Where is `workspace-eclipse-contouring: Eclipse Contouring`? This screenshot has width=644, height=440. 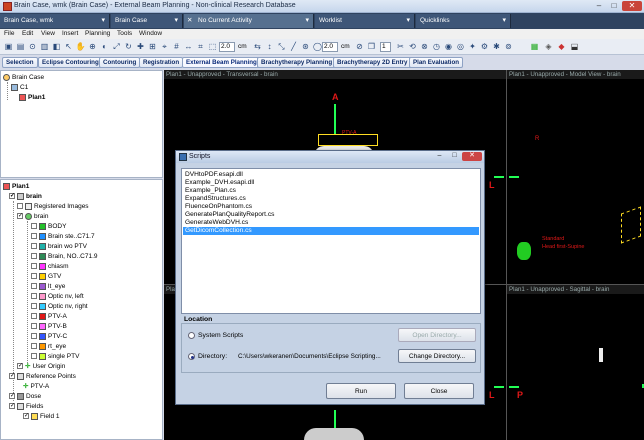 workspace-eclipse-contouring: Eclipse Contouring is located at coordinates (70, 62).